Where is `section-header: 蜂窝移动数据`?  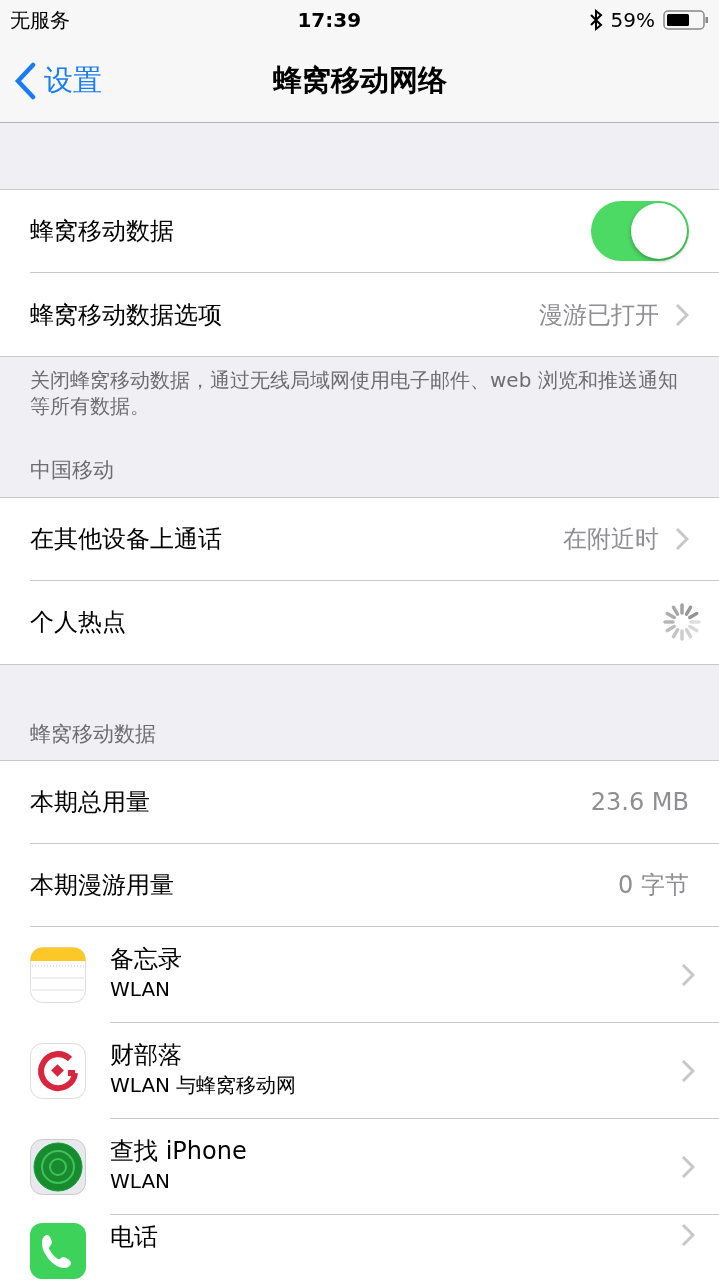 section-header: 蜂窝移动数据 is located at coordinates (93, 734).